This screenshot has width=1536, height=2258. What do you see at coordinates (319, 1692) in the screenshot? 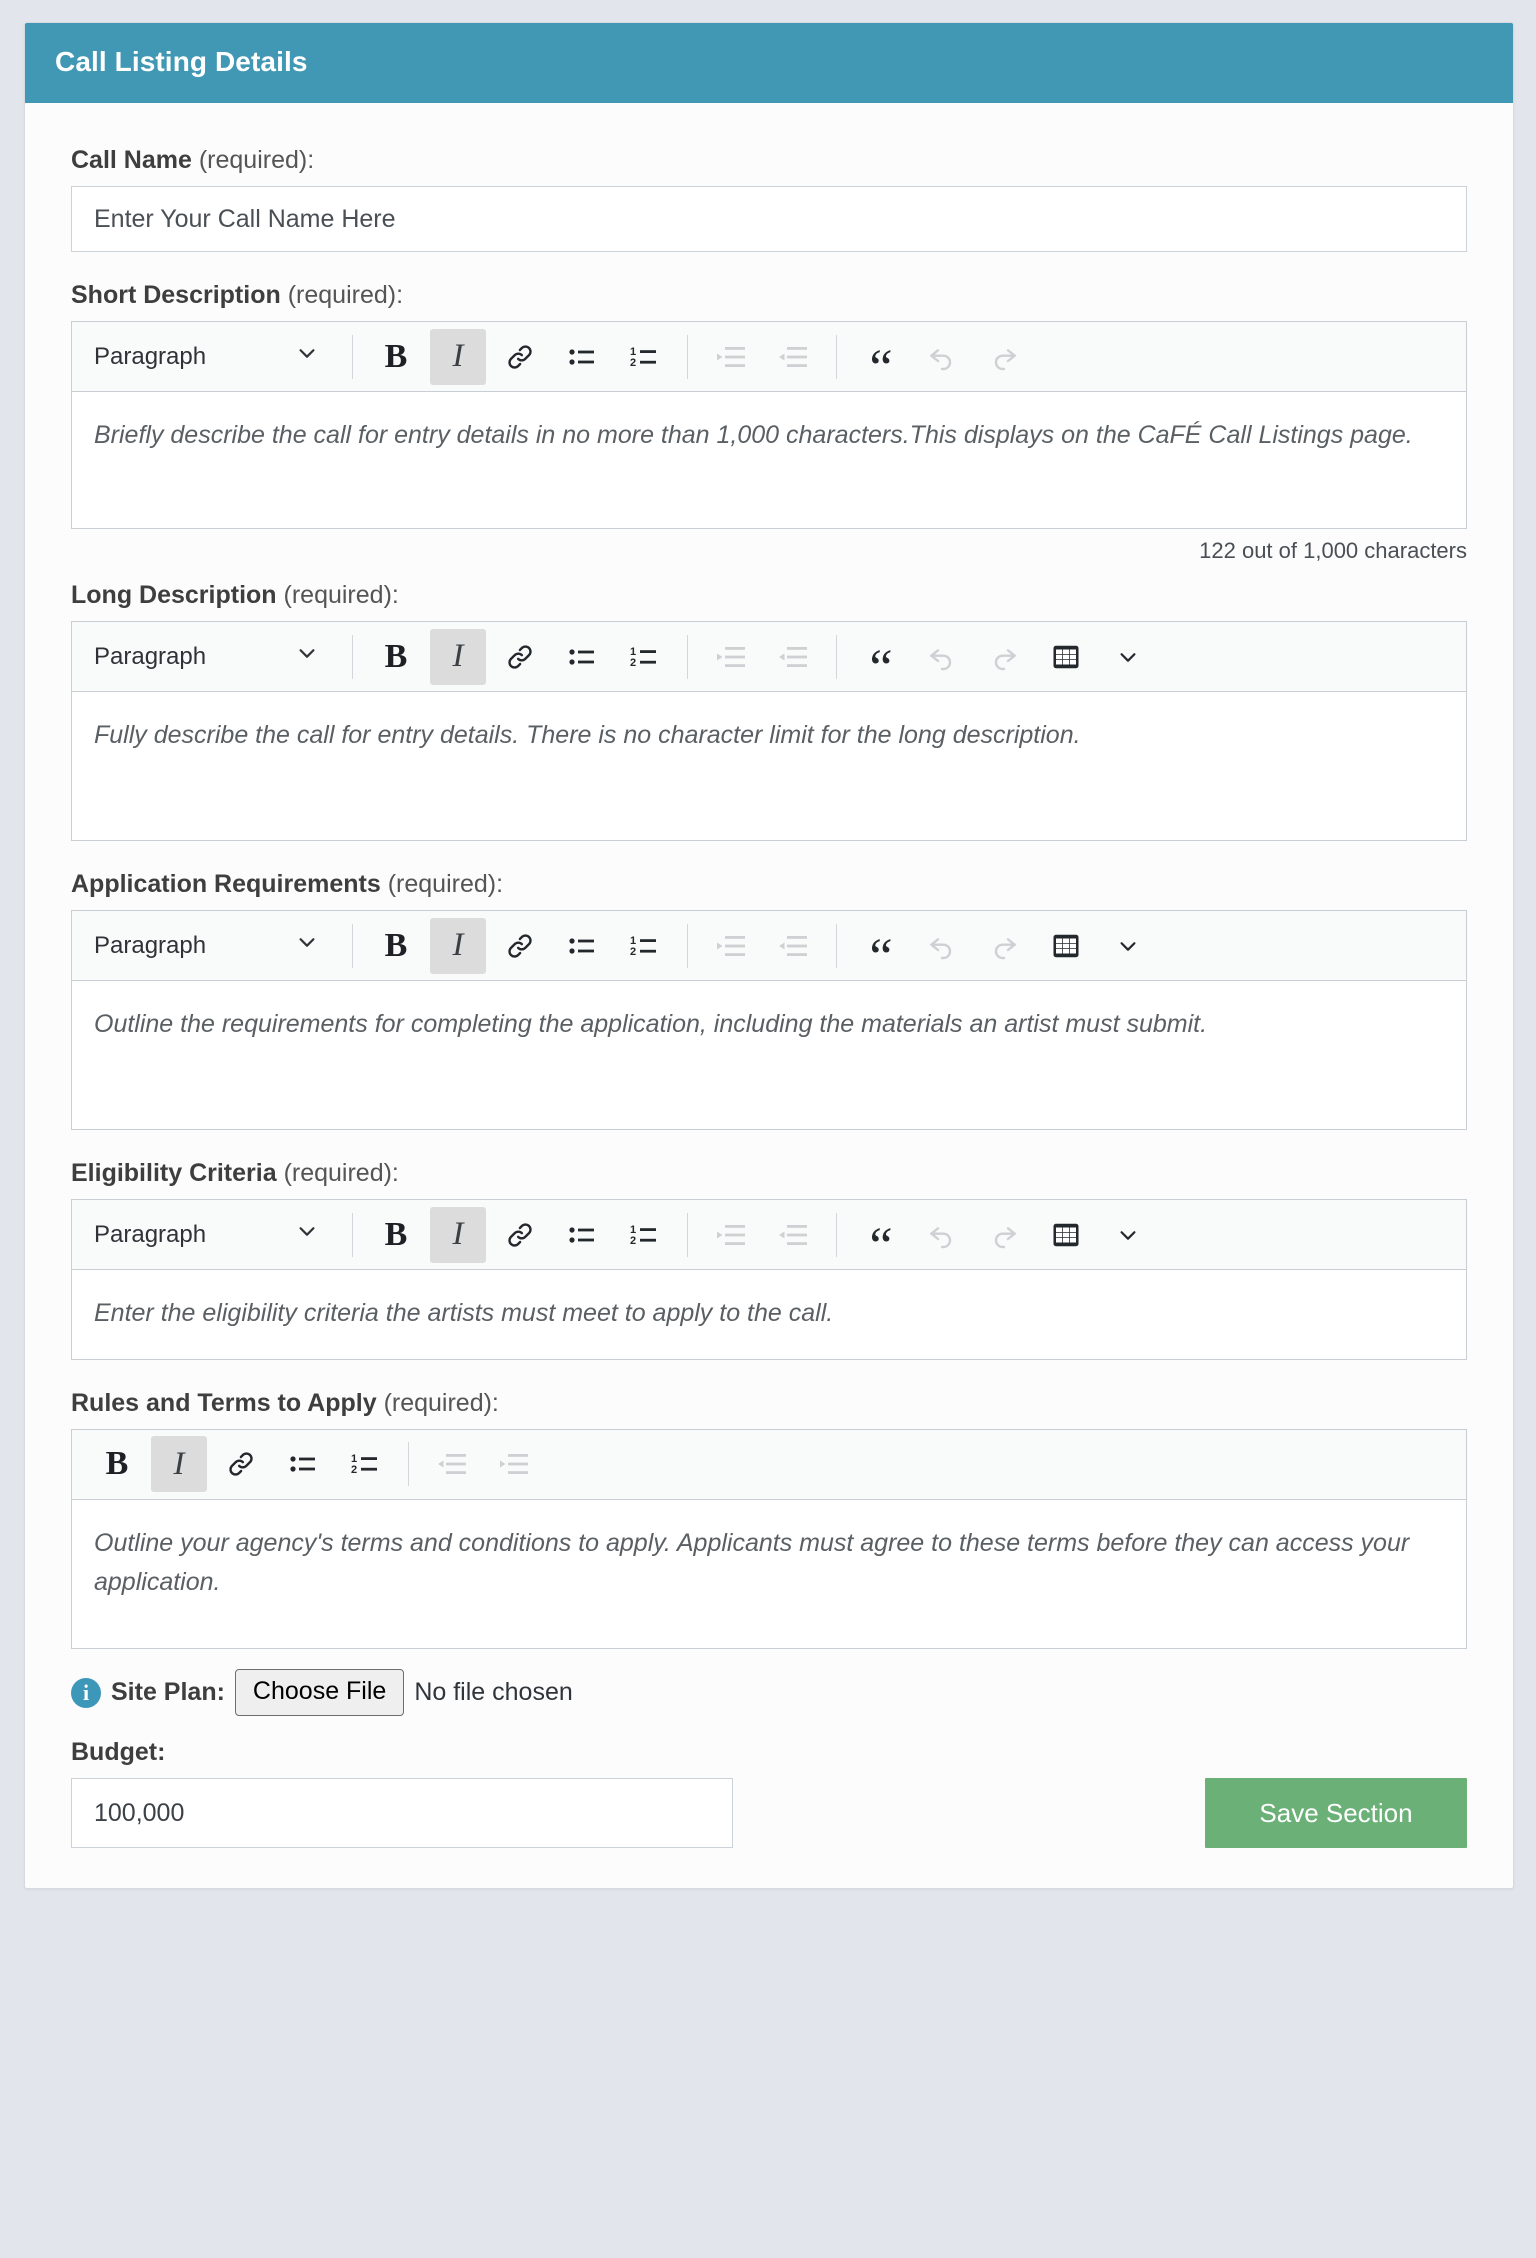
I see `choose-file-button: Choose File` at bounding box center [319, 1692].